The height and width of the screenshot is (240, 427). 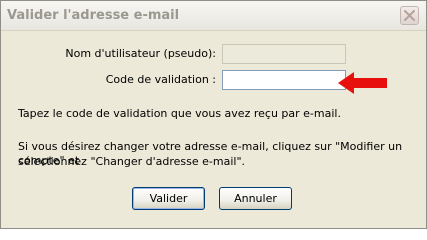 I want to click on validate-button: Valider, so click(x=168, y=198).